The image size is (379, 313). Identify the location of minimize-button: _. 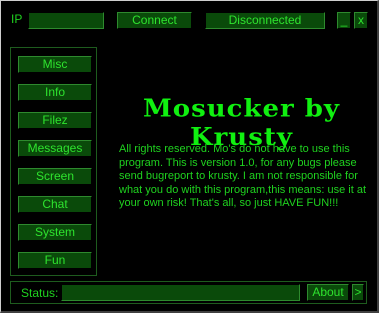
(344, 20).